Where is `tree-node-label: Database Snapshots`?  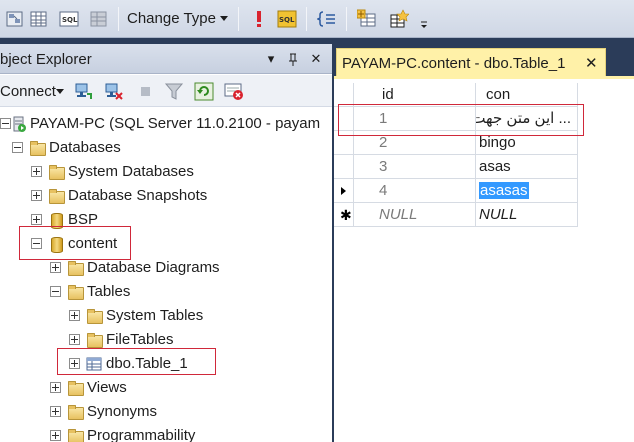 tree-node-label: Database Snapshots is located at coordinates (138, 195).